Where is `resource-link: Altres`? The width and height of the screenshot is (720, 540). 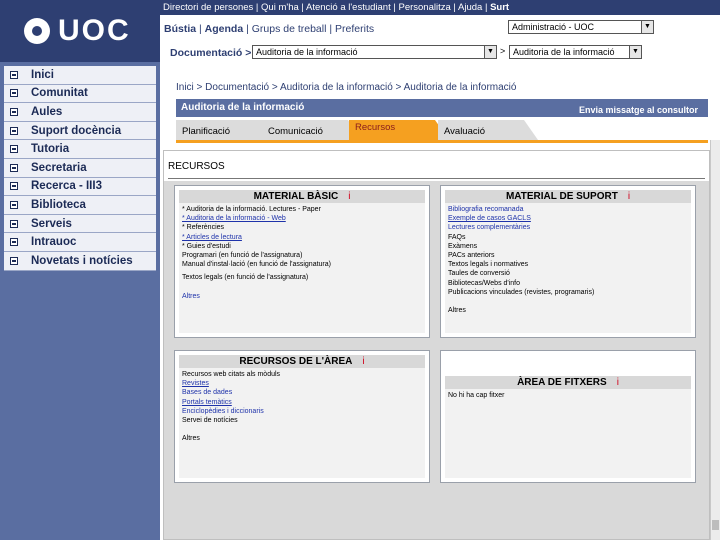 resource-link: Altres is located at coordinates (302, 296).